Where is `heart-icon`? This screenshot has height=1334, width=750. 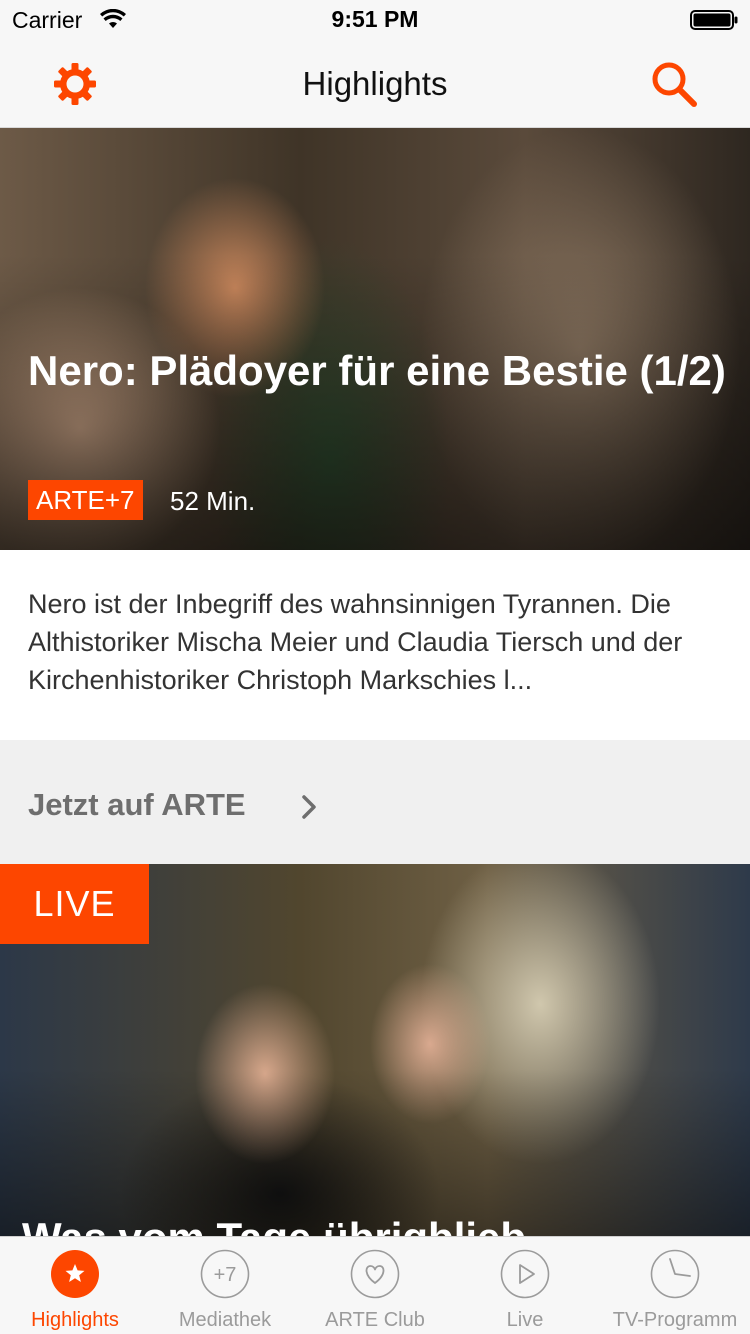
heart-icon is located at coordinates (375, 1274).